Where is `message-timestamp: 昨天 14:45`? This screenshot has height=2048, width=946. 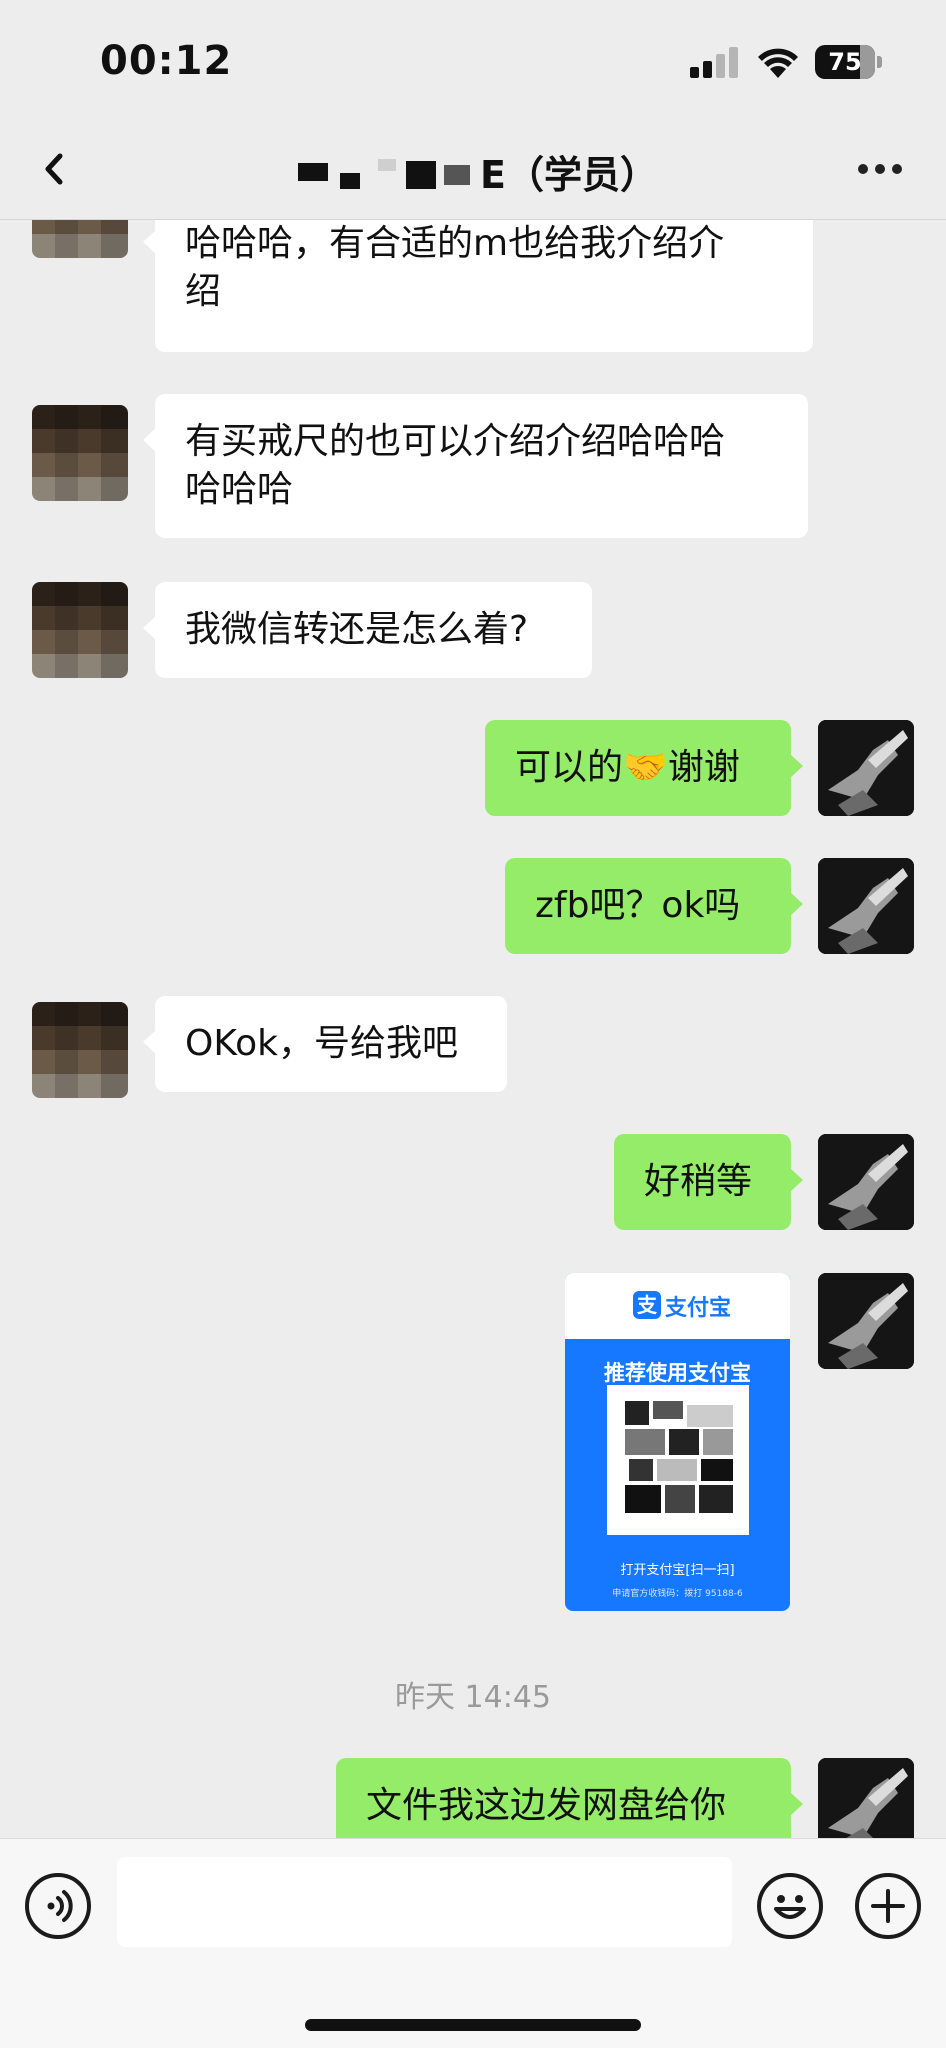
message-timestamp: 昨天 14:45 is located at coordinates (473, 1697).